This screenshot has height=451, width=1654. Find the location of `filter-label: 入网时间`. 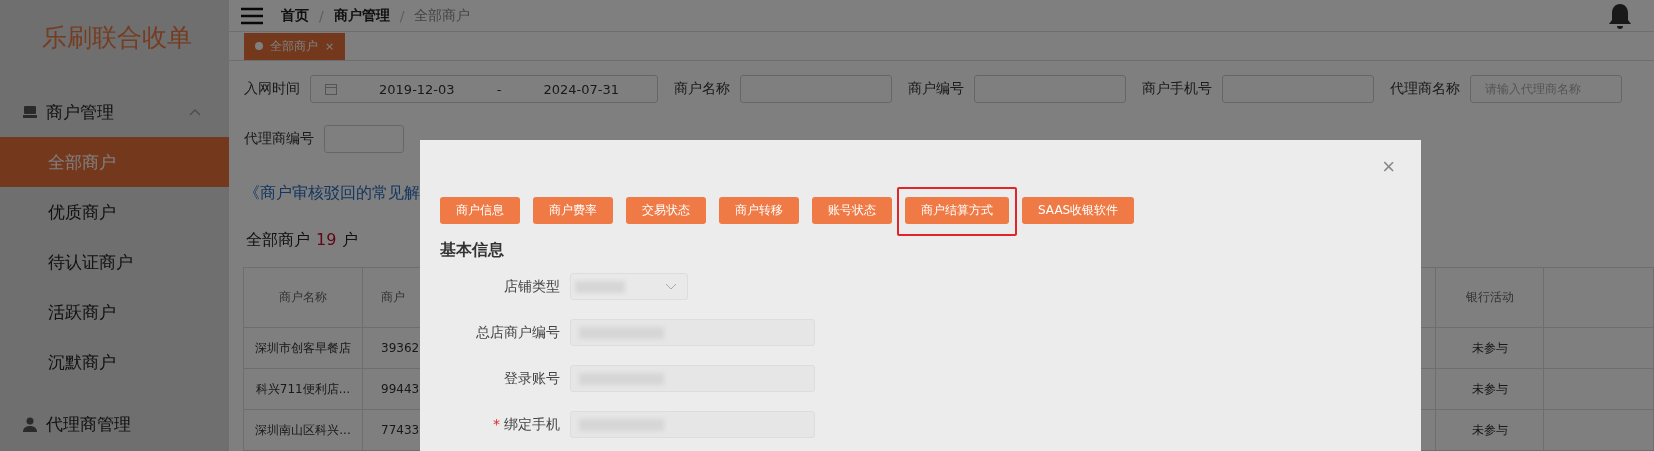

filter-label: 入网时间 is located at coordinates (272, 89).